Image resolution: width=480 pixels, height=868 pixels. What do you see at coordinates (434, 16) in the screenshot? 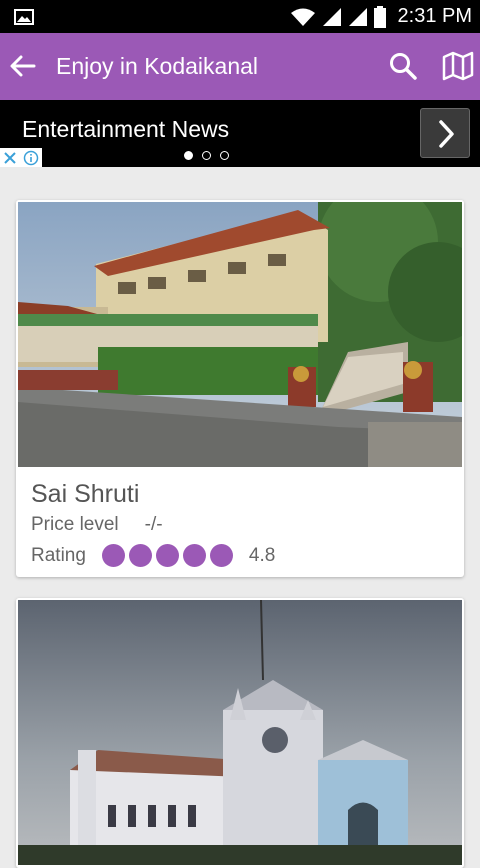
I see `status-time: 2:31 PM` at bounding box center [434, 16].